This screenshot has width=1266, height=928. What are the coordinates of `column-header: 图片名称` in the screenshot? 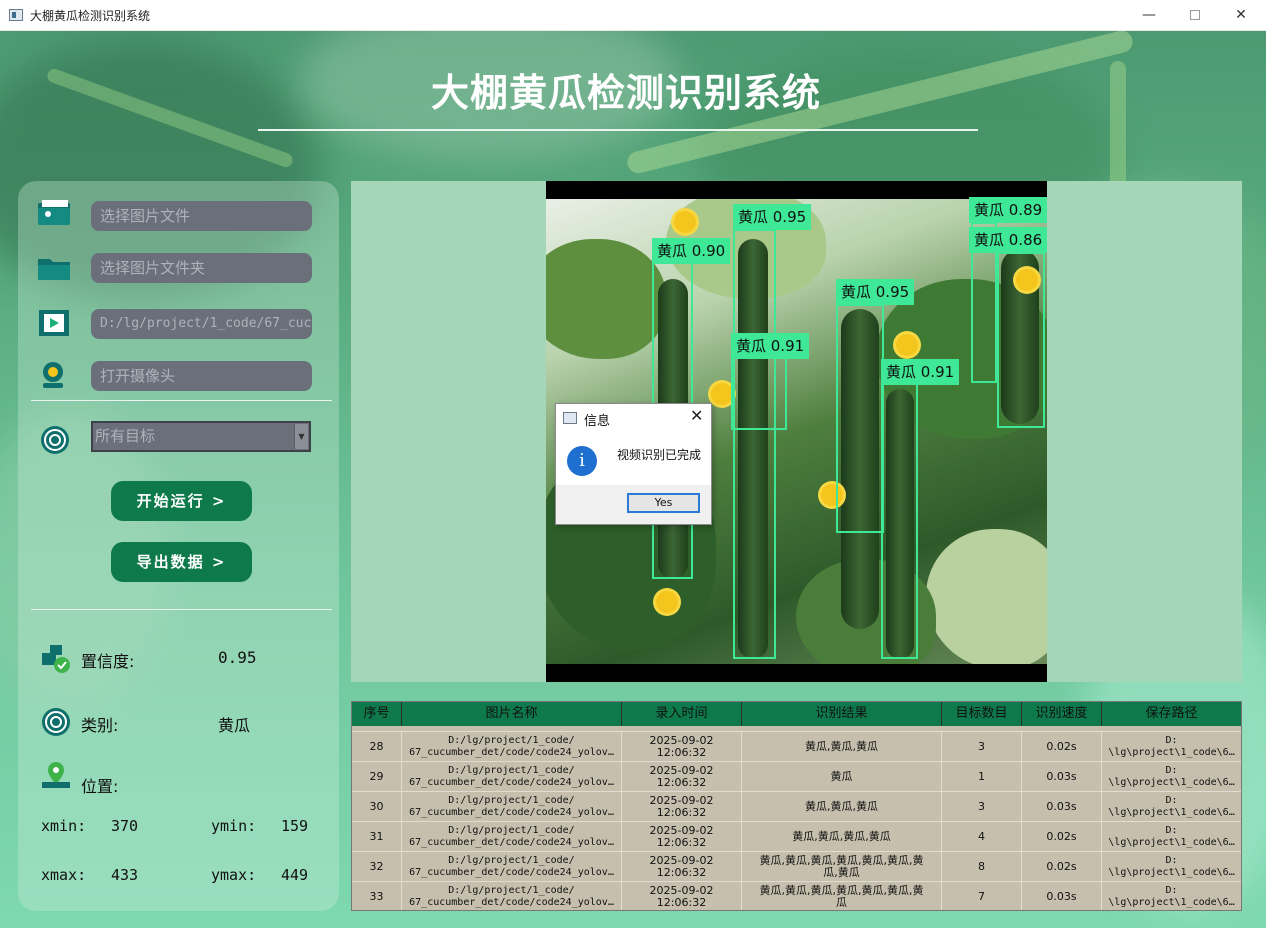 It's located at (512, 714).